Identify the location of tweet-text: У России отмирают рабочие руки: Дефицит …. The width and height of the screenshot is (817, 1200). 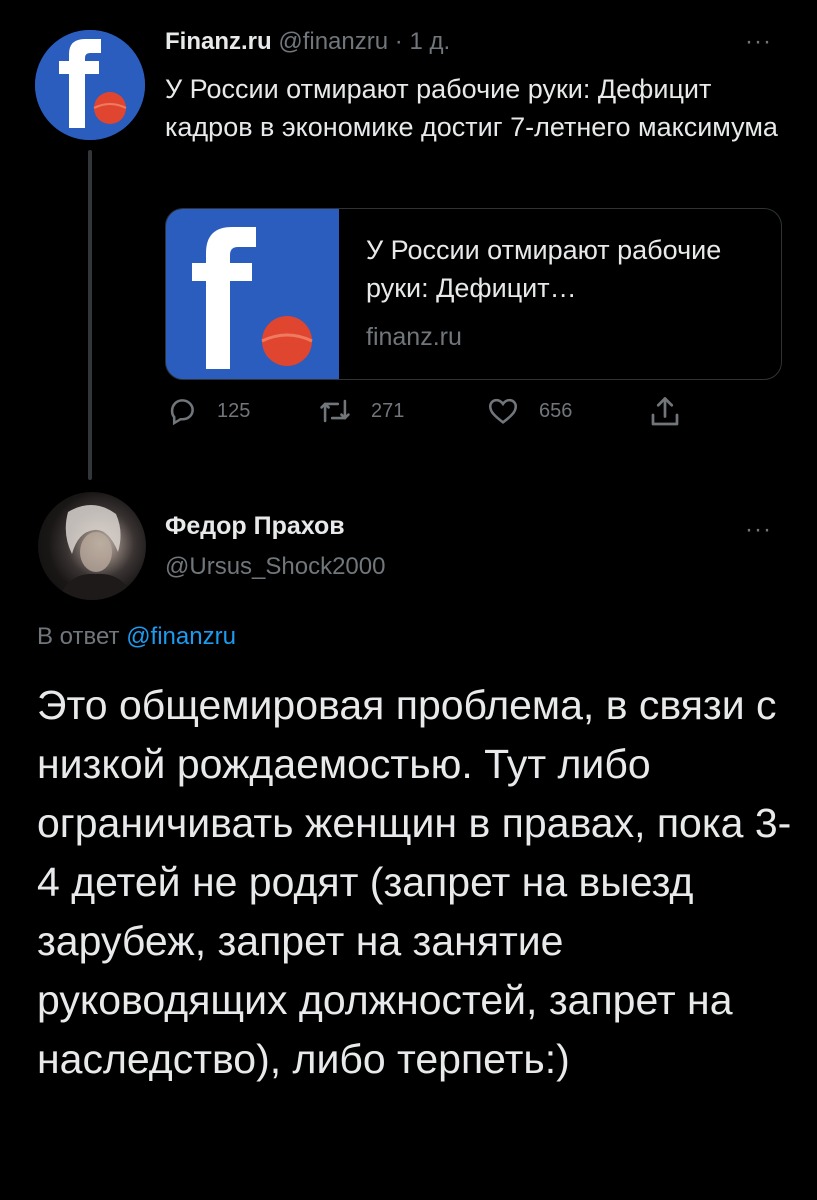
(471, 108).